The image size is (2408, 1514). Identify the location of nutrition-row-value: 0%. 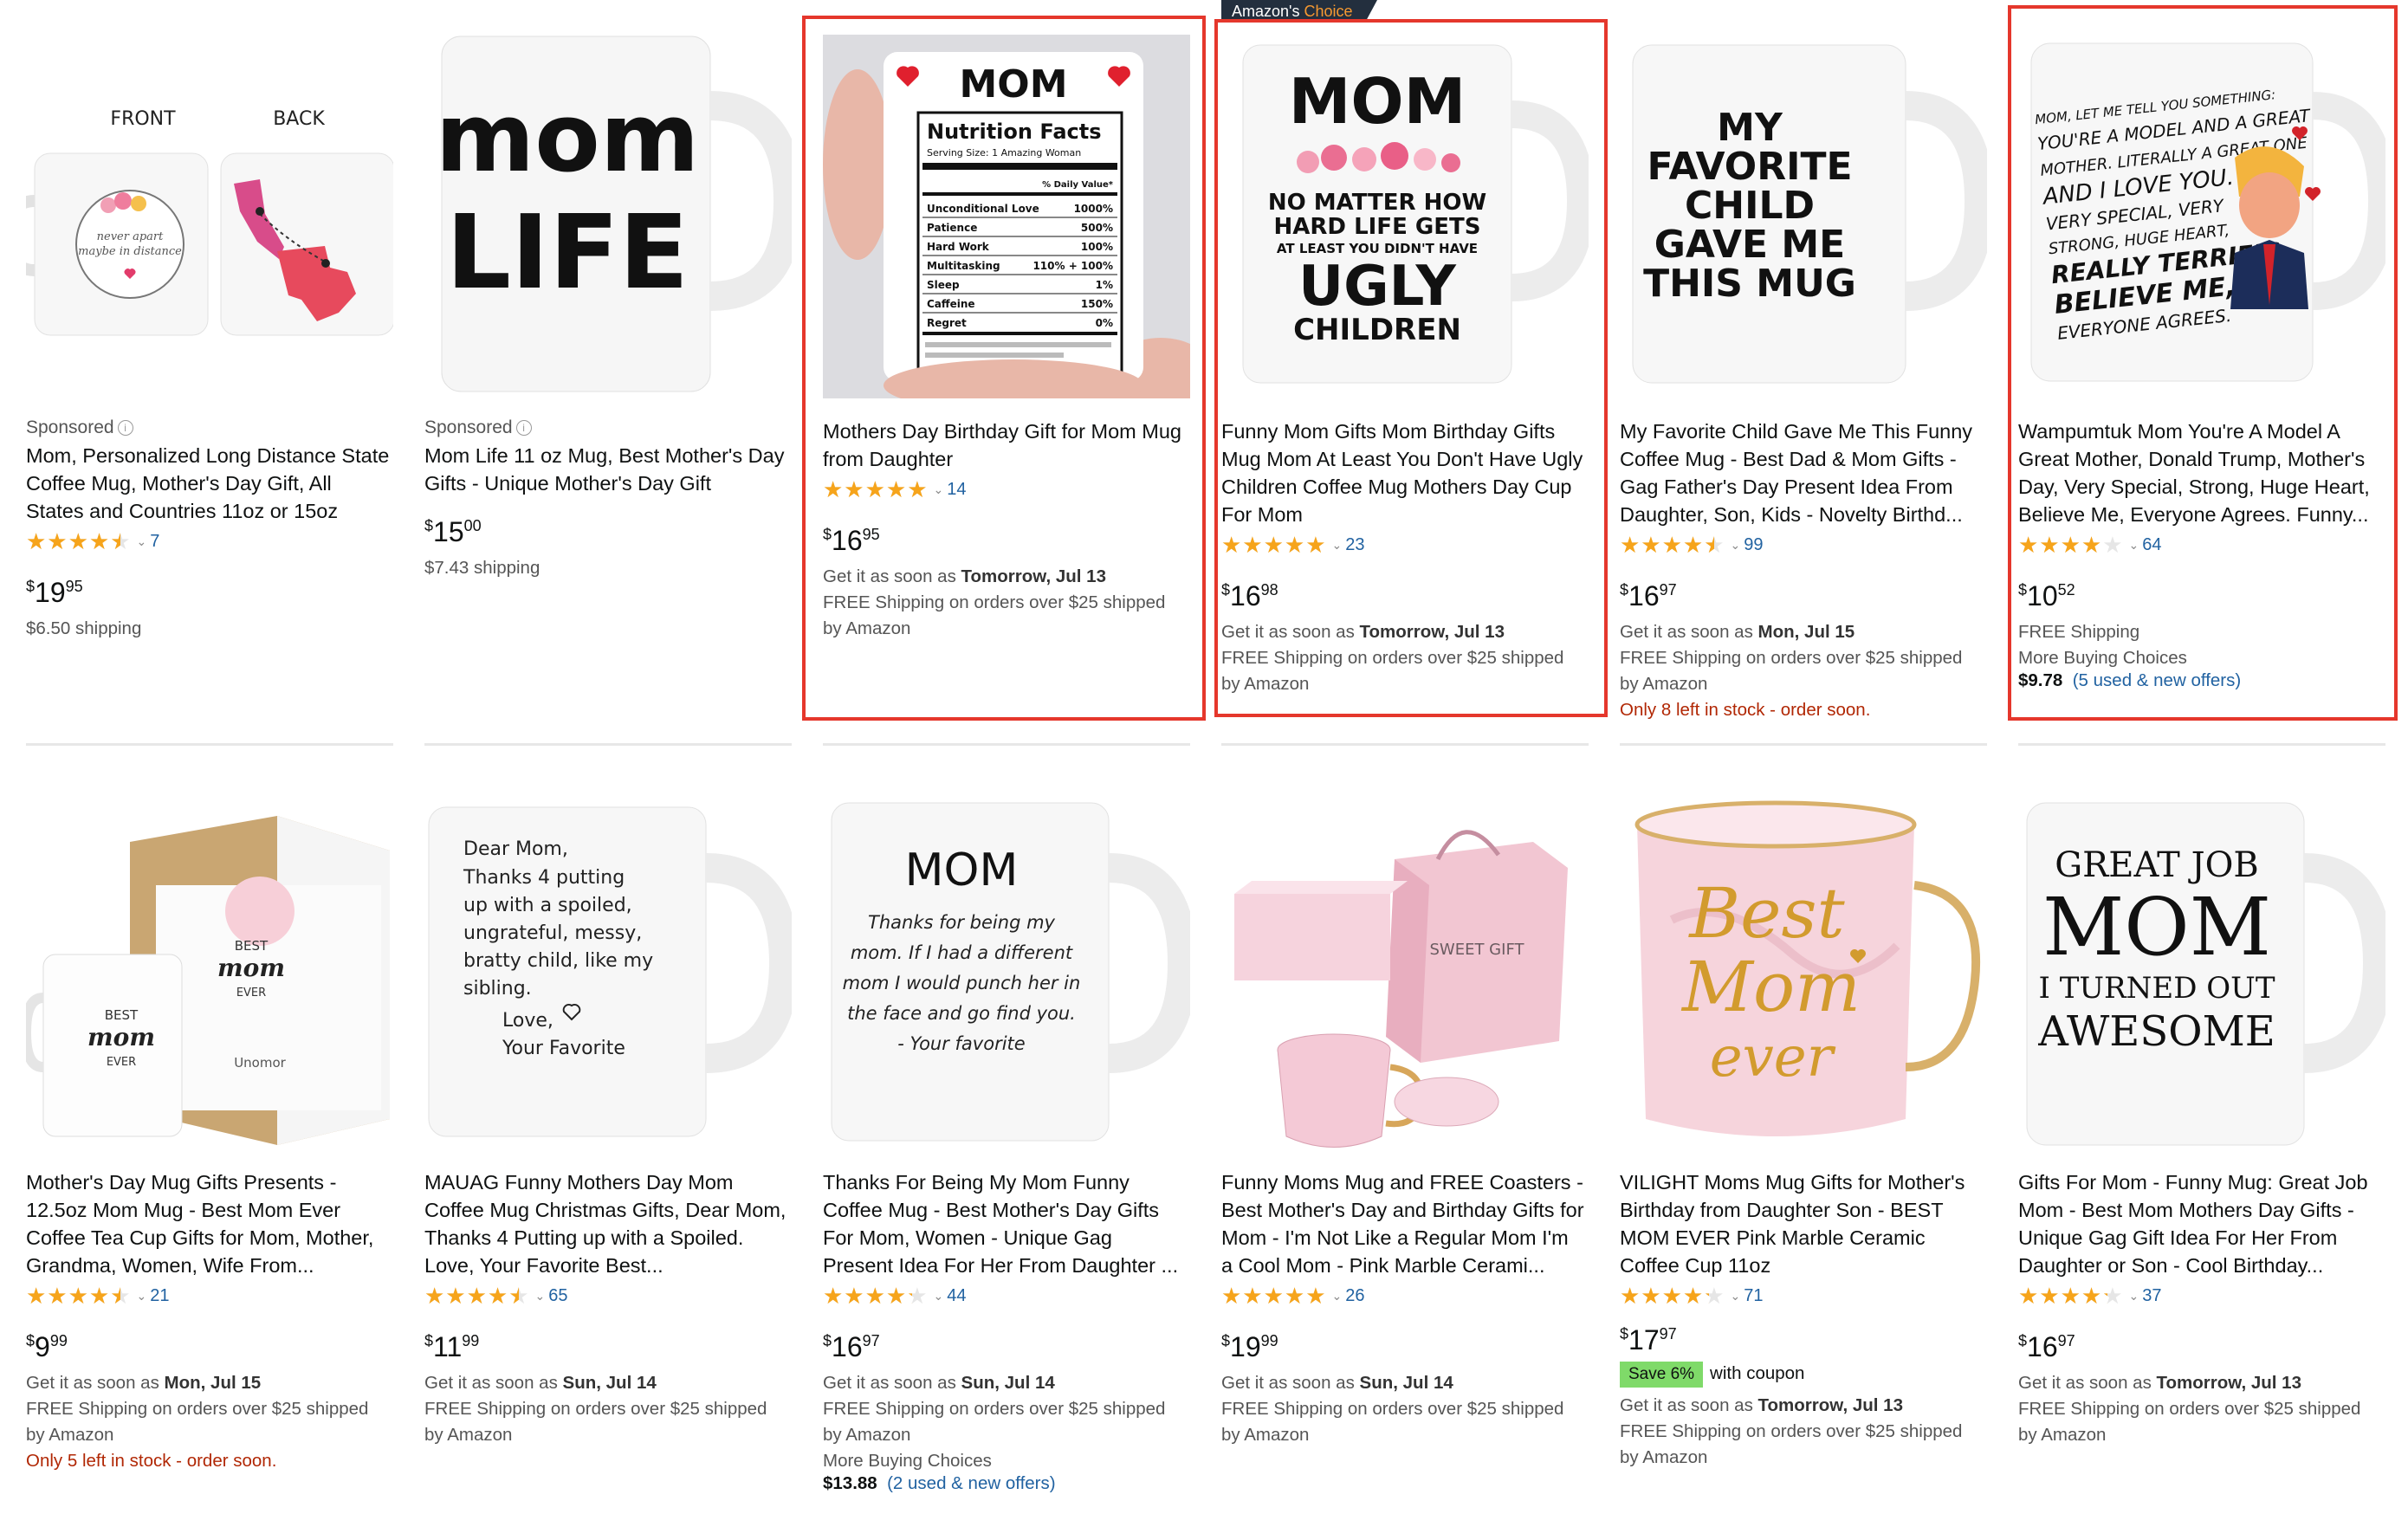
(1104, 323).